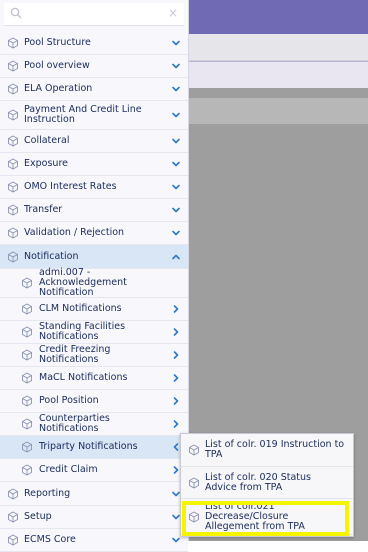 The height and width of the screenshot is (552, 368). Describe the element at coordinates (278, 17) in the screenshot. I see `app-header-bar` at that location.